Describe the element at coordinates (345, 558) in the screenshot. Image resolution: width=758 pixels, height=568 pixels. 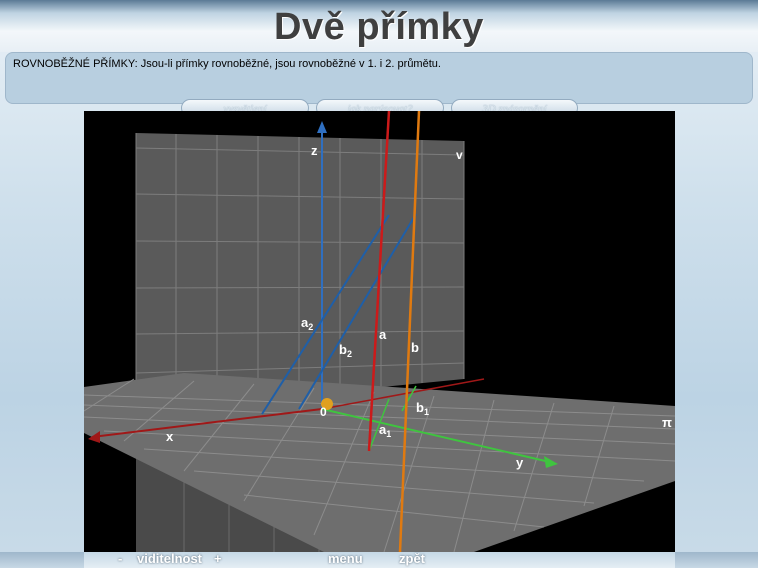
I see `menu-button: menu` at that location.